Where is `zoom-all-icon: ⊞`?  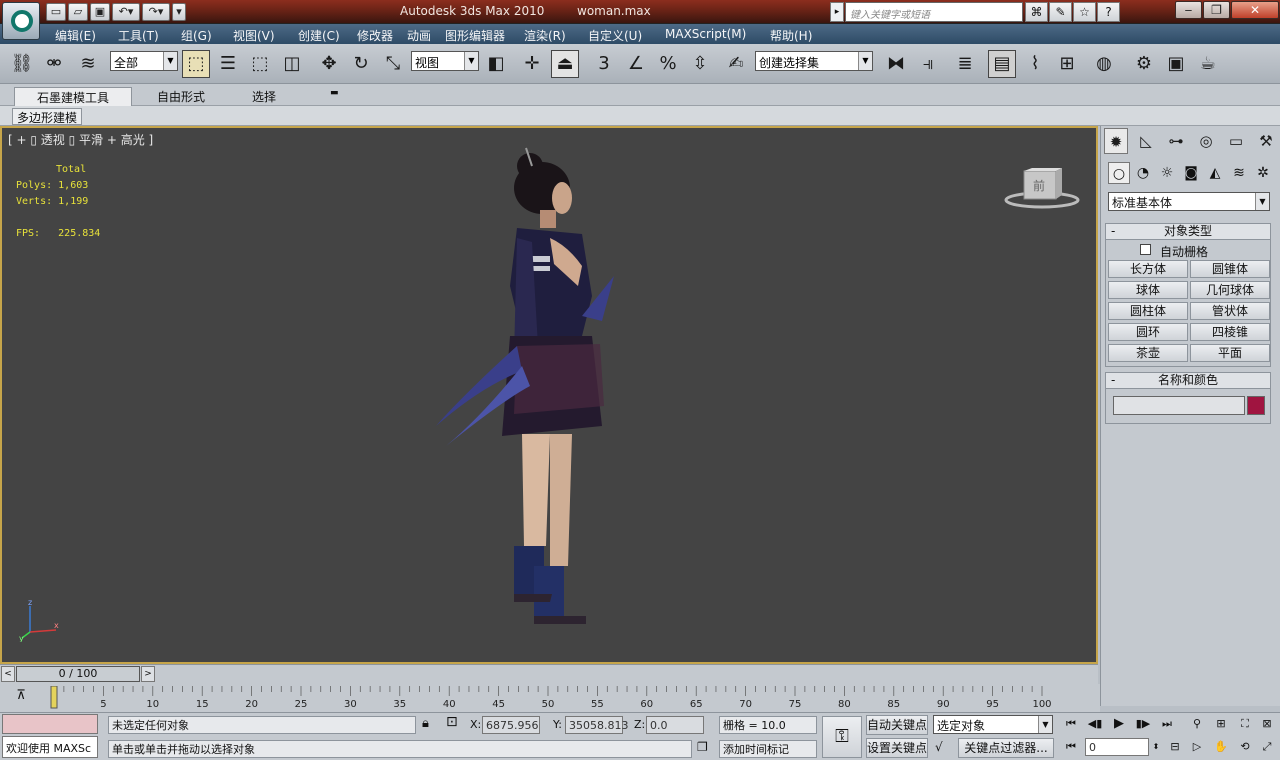 zoom-all-icon: ⊞ is located at coordinates (1221, 724).